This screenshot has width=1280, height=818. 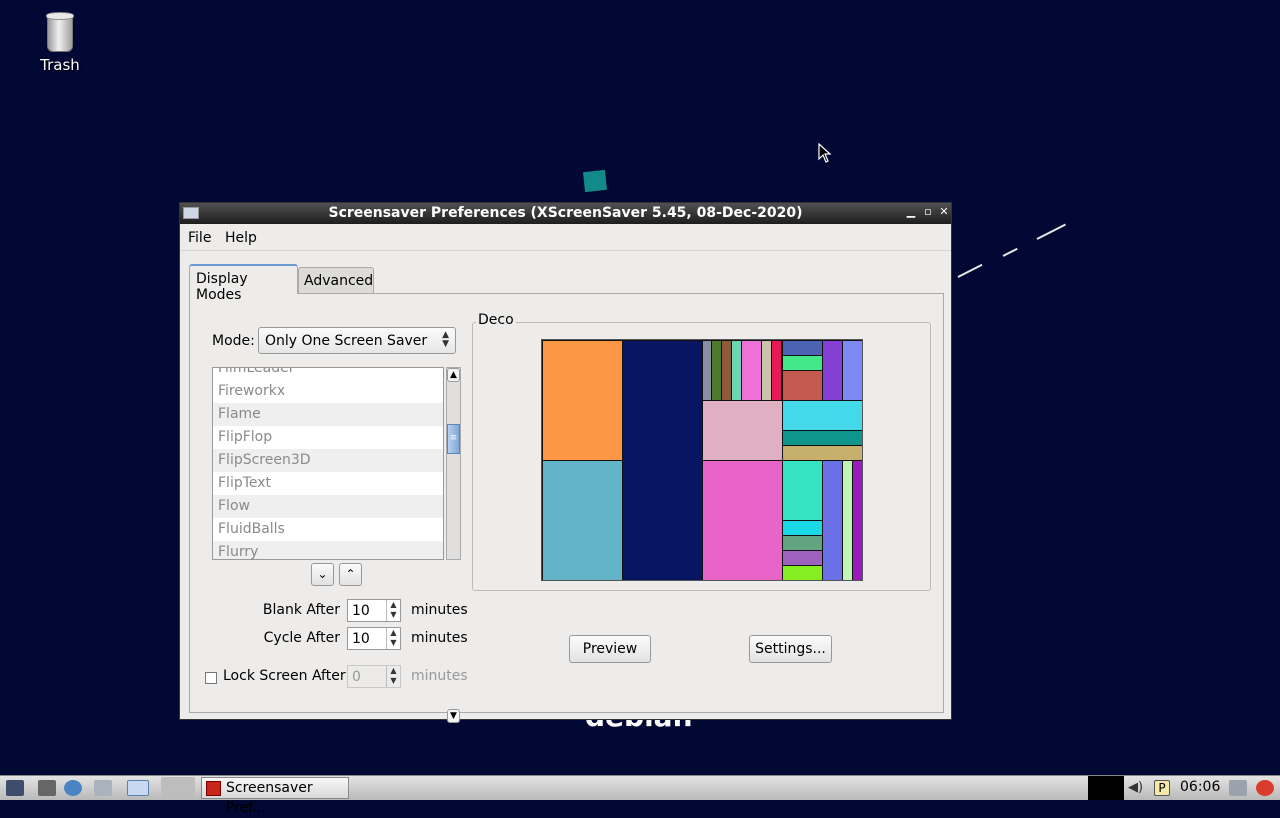 I want to click on combo-arrows-icon: ▲ ▼, so click(x=445, y=339).